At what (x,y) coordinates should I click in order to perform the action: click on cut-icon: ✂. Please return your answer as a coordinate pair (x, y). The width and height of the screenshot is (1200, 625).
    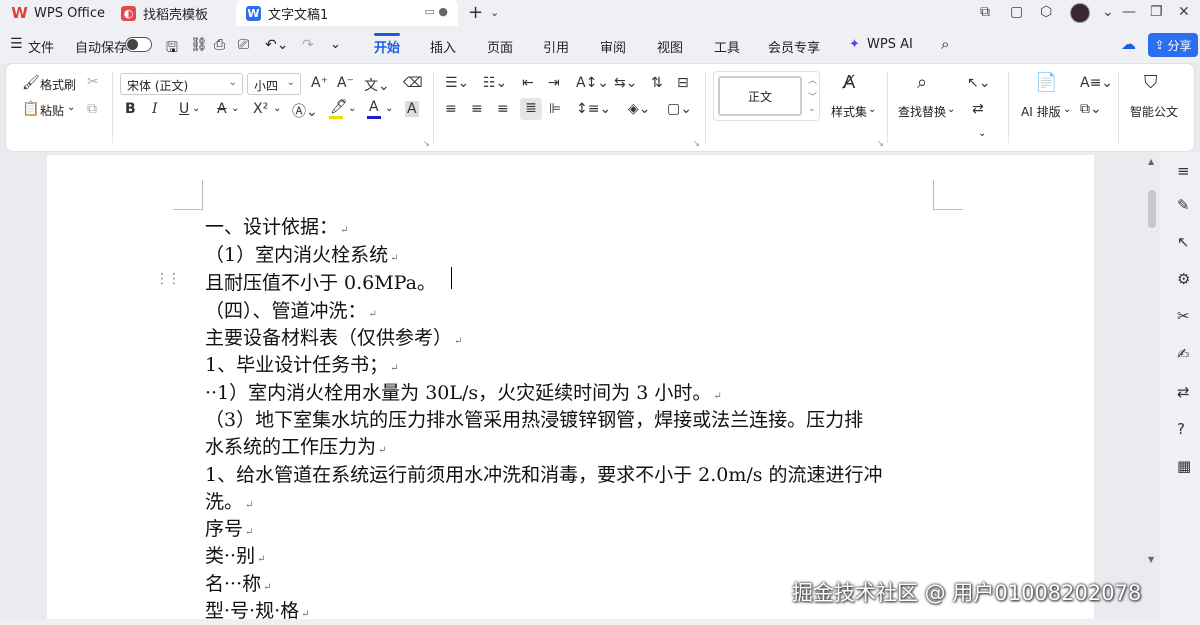
    Looking at the image, I should click on (93, 82).